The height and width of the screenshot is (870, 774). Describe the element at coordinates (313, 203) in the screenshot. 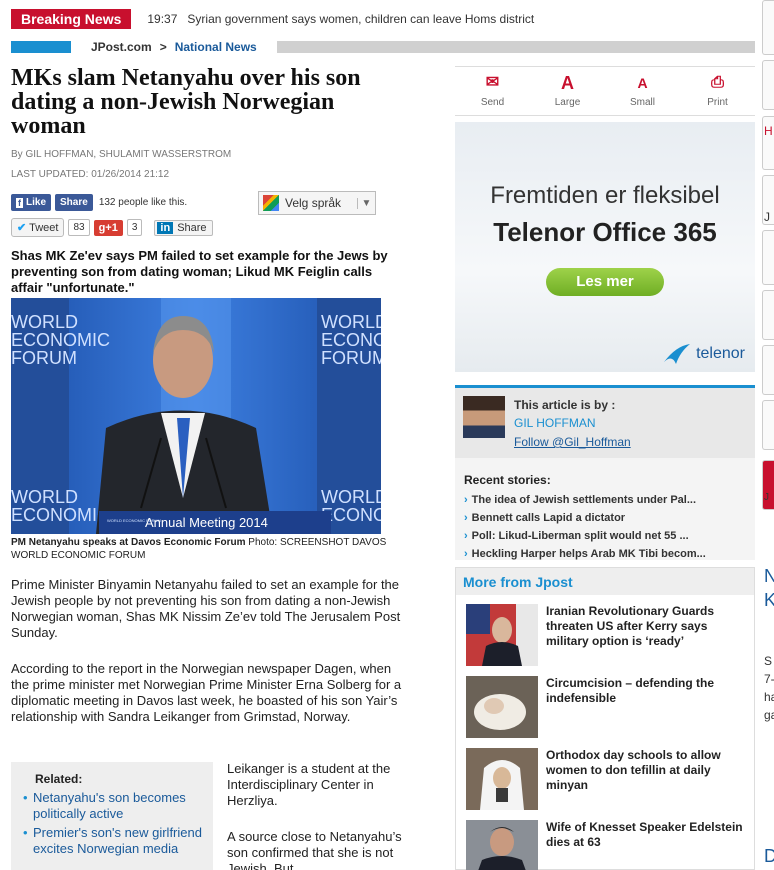

I see `translate-label: Velg språk` at that location.